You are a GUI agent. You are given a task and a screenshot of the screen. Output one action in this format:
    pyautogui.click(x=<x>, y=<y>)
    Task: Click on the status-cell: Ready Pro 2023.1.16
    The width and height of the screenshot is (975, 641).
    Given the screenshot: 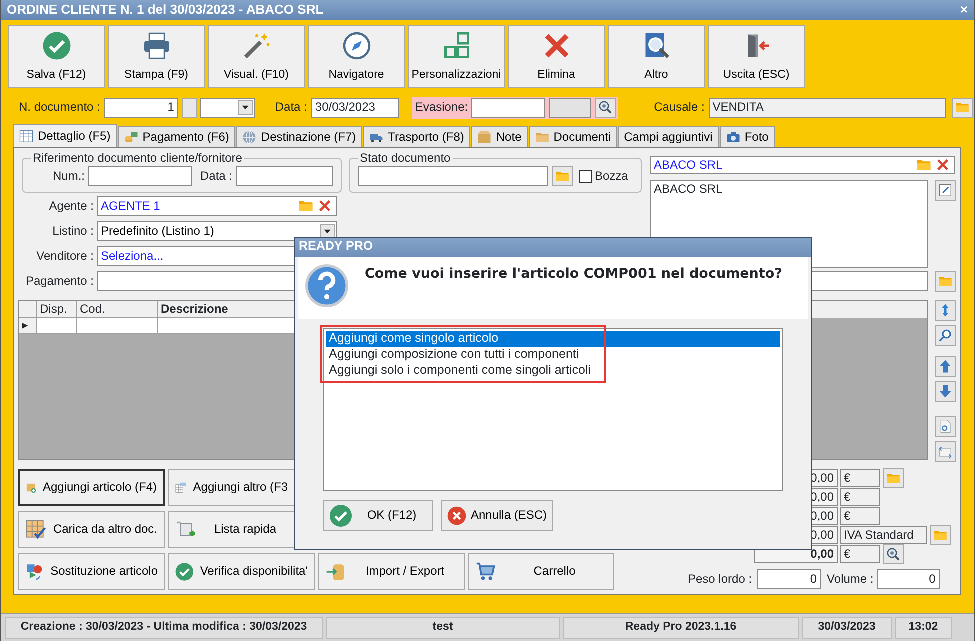 What is the action you would take?
    pyautogui.click(x=681, y=627)
    